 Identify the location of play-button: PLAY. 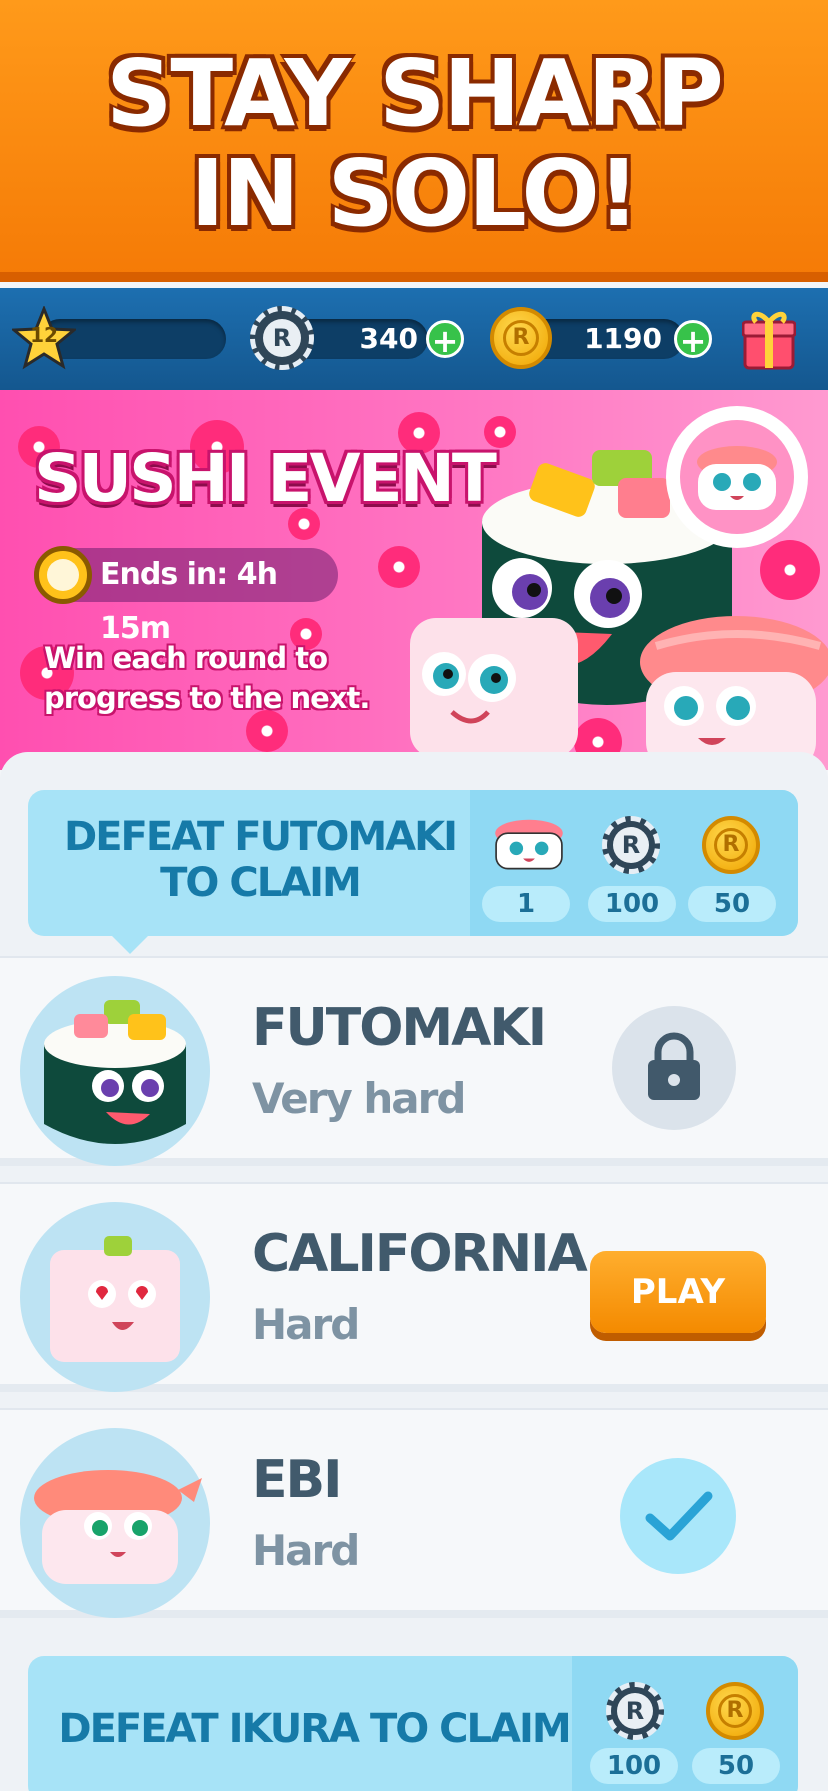
(678, 1292).